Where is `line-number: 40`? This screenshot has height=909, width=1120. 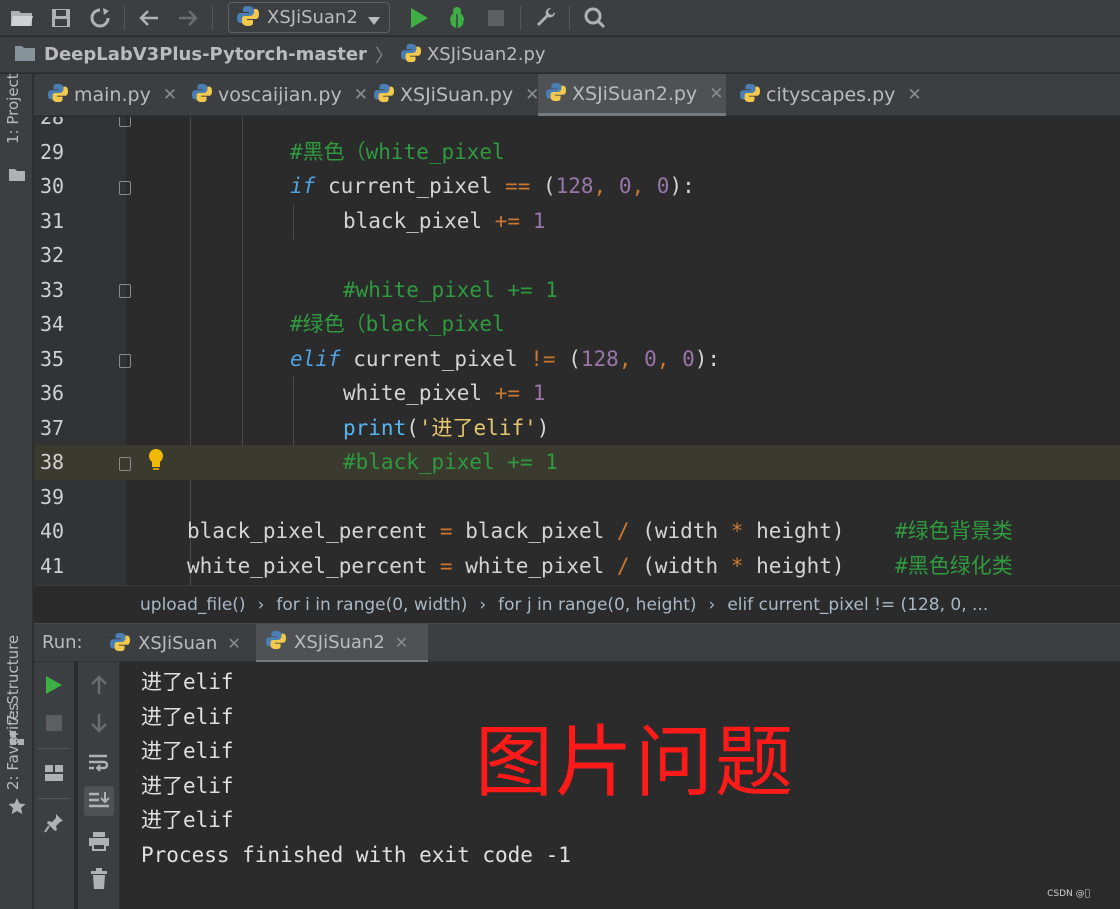
line-number: 40 is located at coordinates (52, 531).